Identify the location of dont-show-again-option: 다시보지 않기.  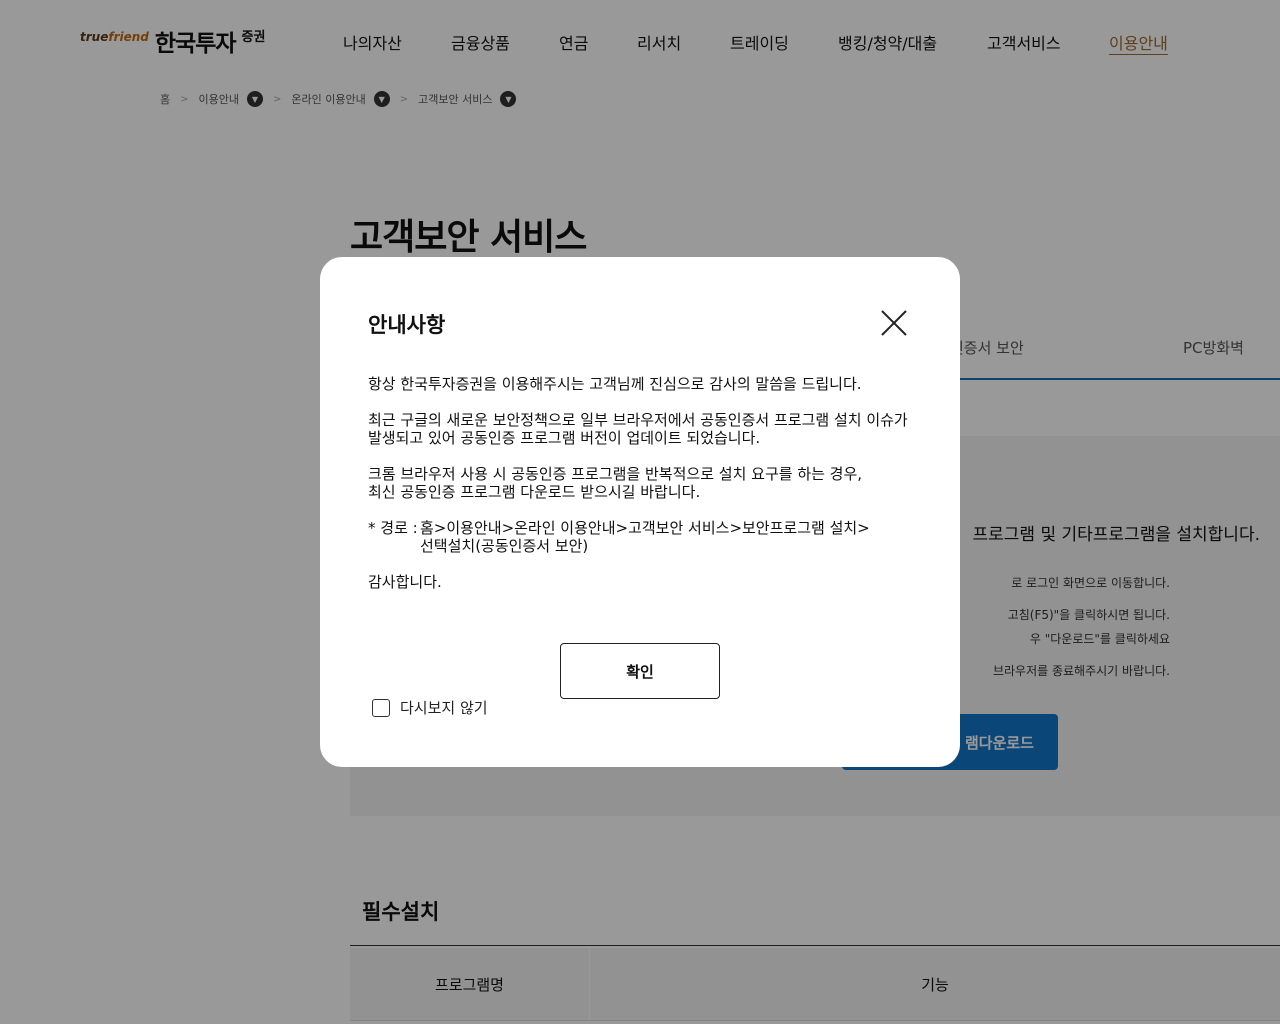
(430, 707).